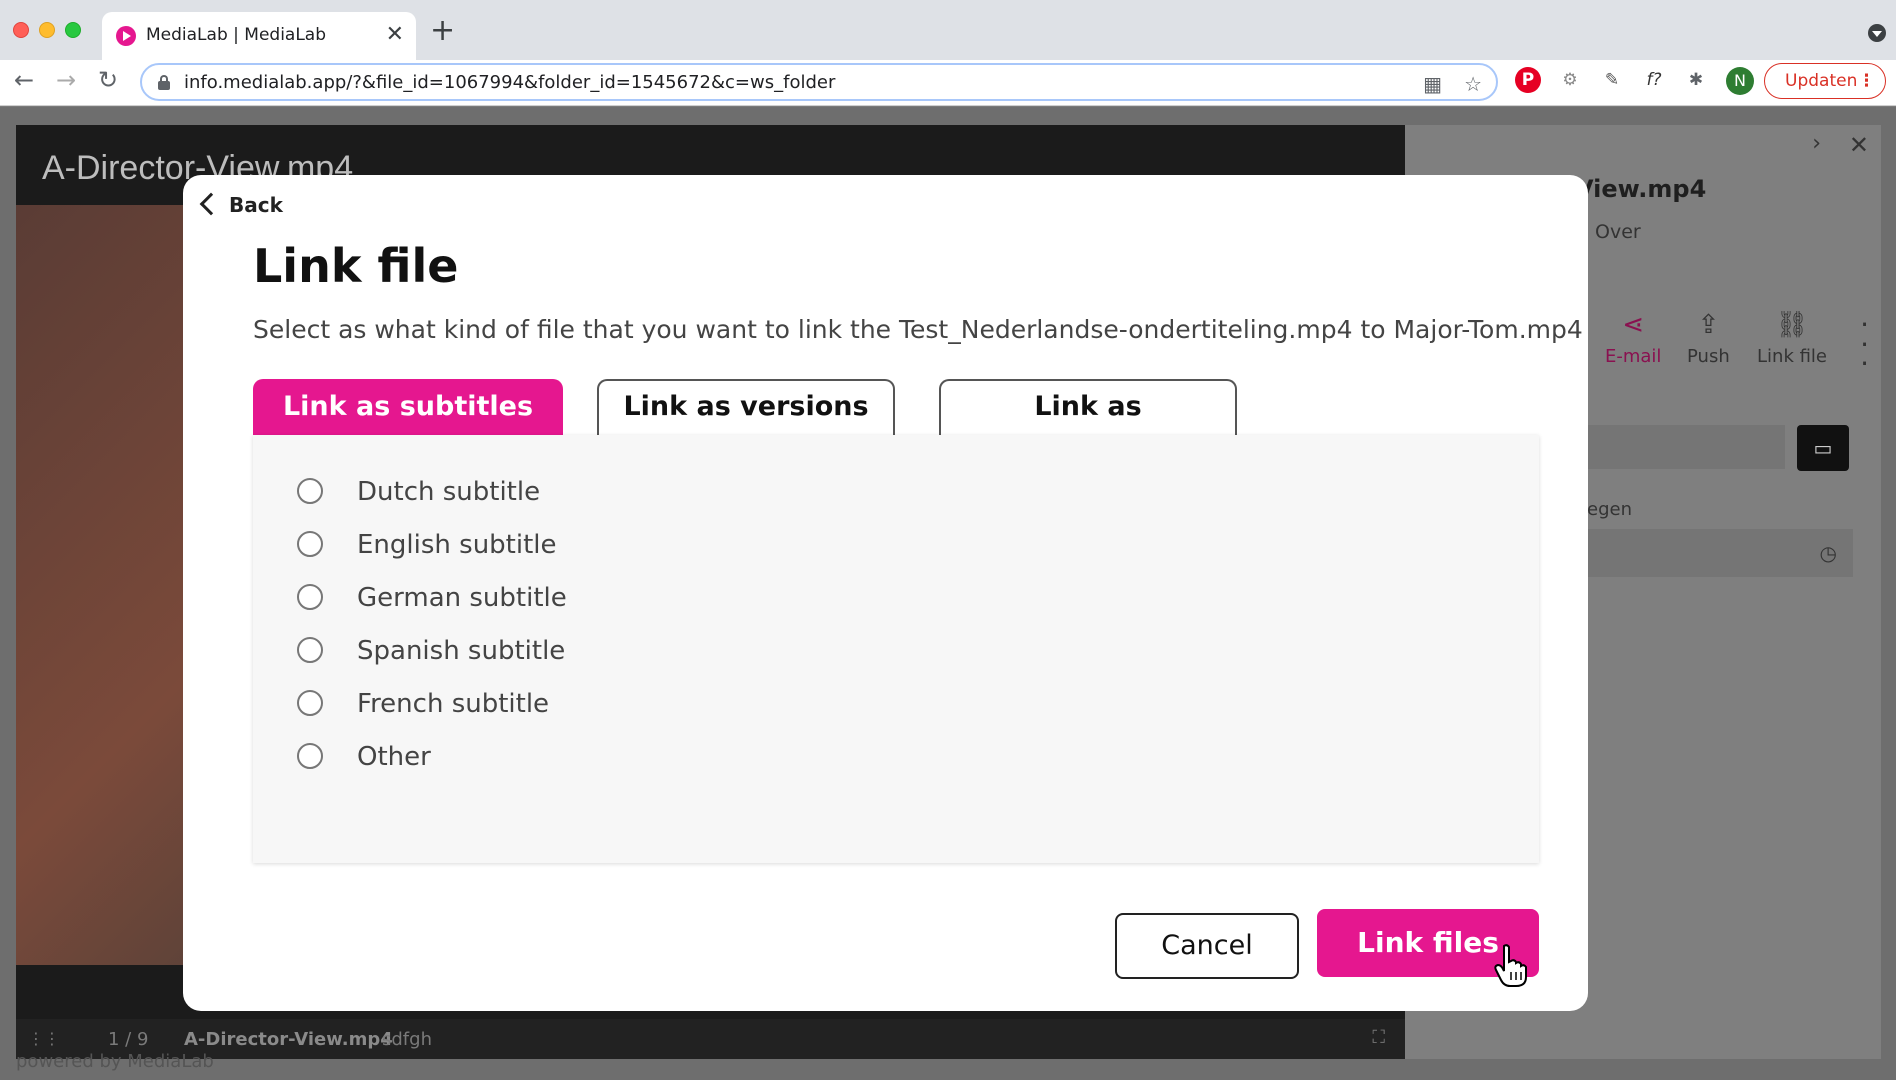 The height and width of the screenshot is (1080, 1896). Describe the element at coordinates (408, 407) in the screenshot. I see `tab-link-as-subtitles: Link as subtitles` at that location.